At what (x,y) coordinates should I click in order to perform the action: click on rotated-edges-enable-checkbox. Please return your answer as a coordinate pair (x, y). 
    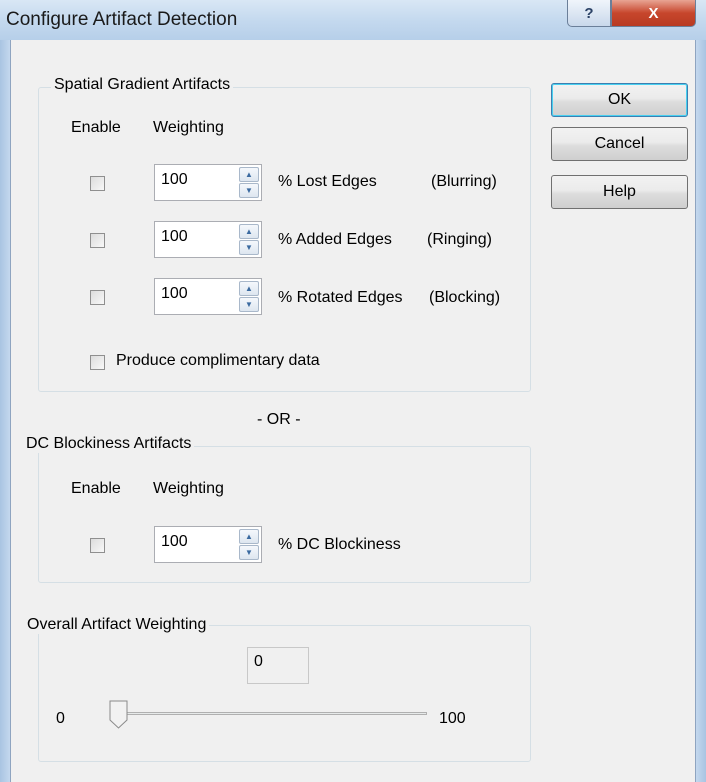
    Looking at the image, I should click on (97, 297).